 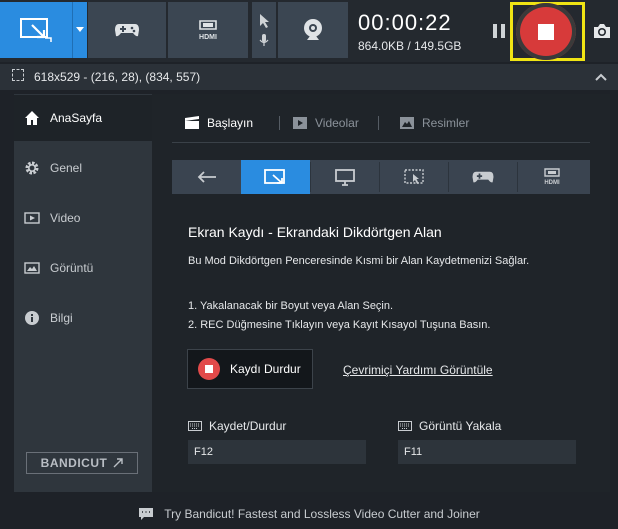 I want to click on webcam-button, so click(x=313, y=30).